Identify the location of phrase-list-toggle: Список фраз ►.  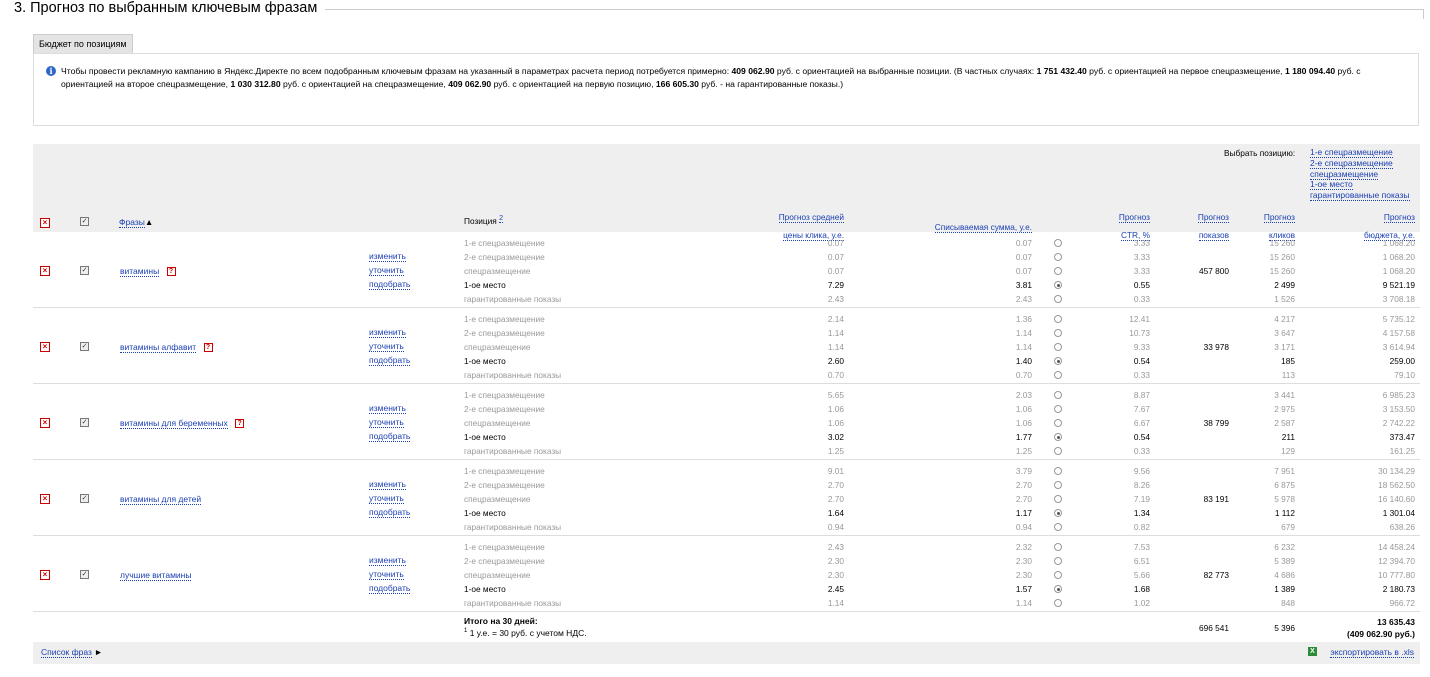
(72, 652).